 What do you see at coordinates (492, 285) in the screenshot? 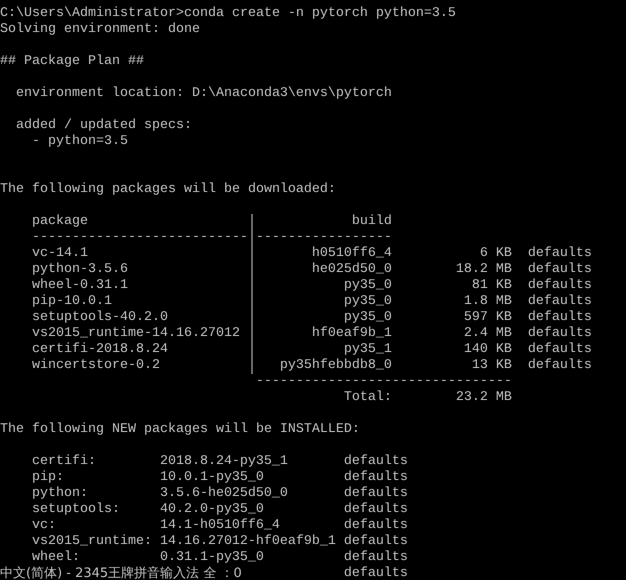
I see `table-cell: 81 KB` at bounding box center [492, 285].